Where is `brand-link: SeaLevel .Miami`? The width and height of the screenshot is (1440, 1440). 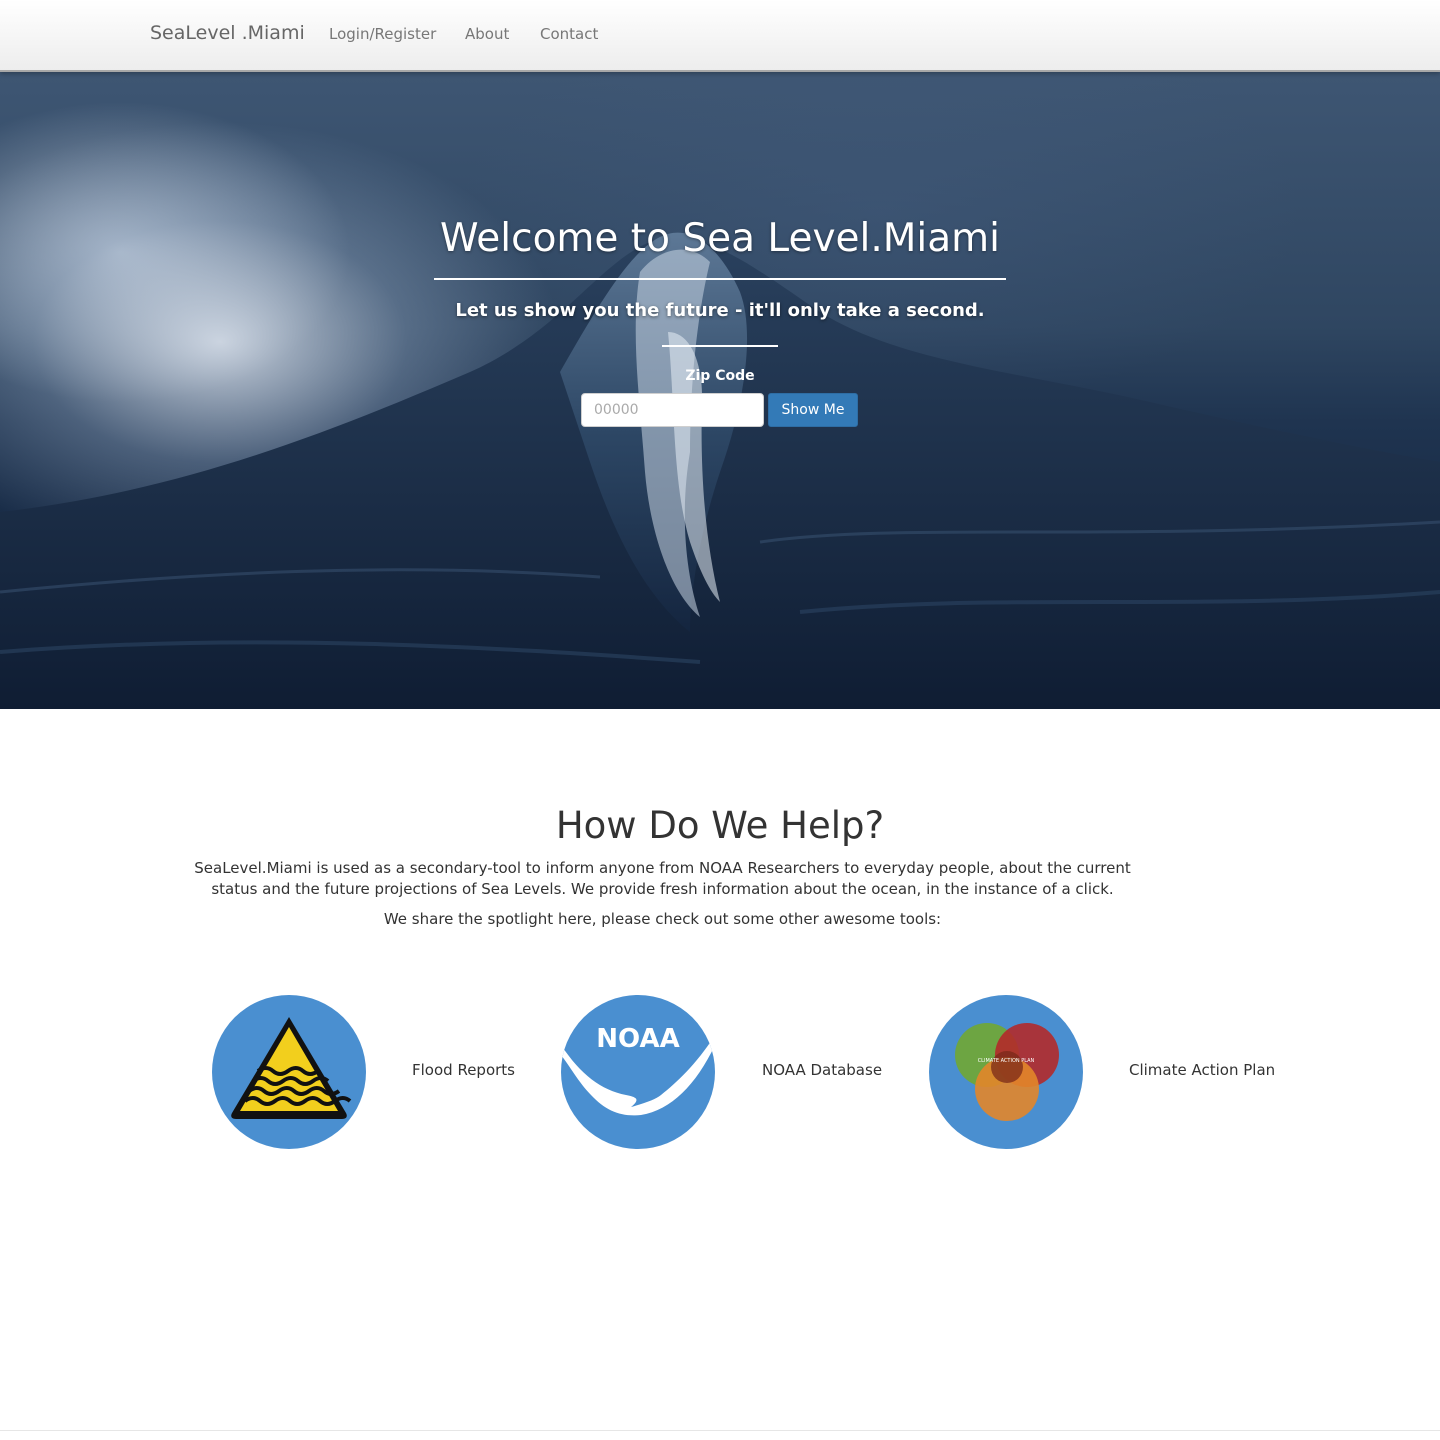 brand-link: SeaLevel .Miami is located at coordinates (227, 33).